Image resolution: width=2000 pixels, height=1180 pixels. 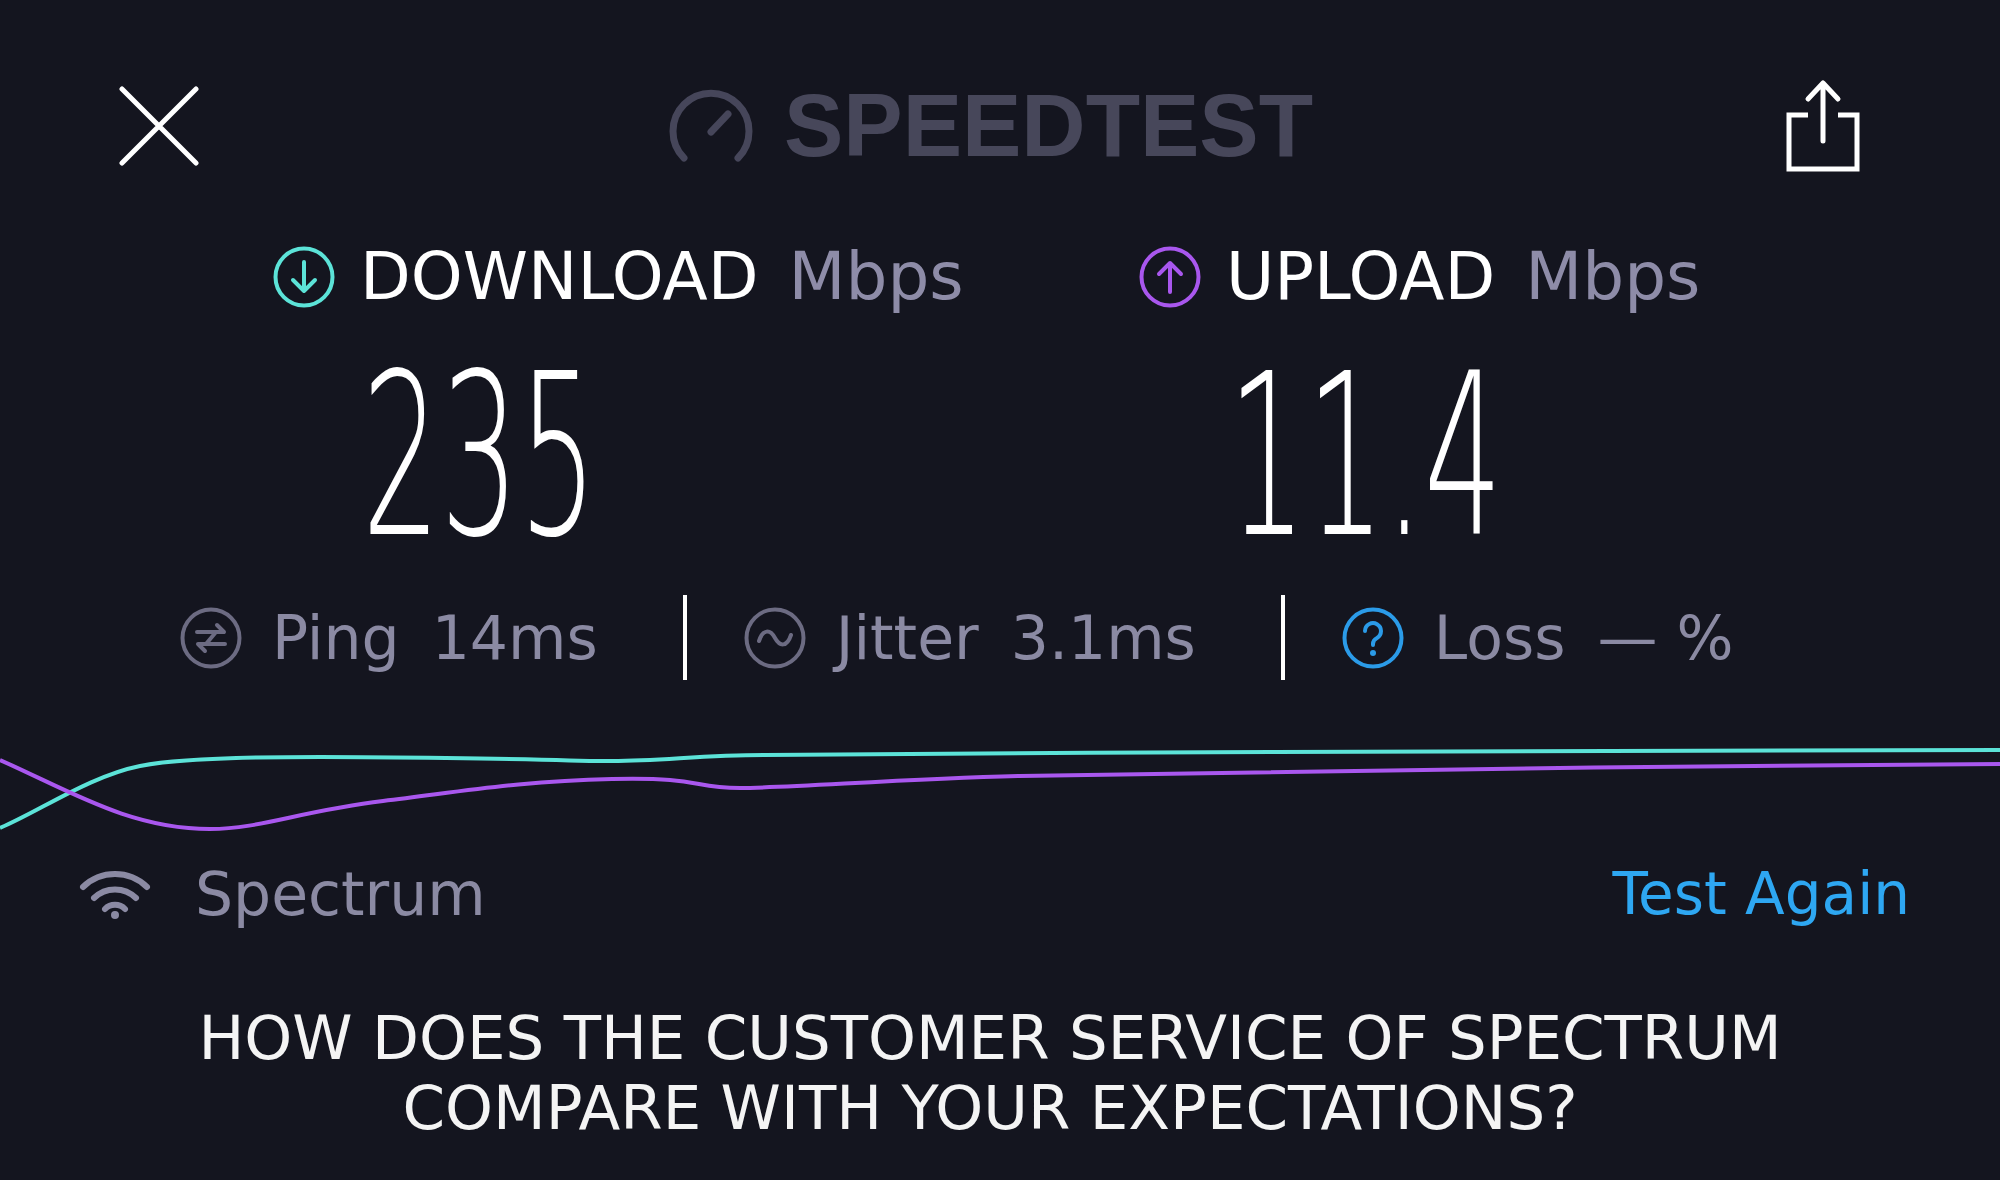 What do you see at coordinates (1365, 457) in the screenshot?
I see `speed-value: 11.4` at bounding box center [1365, 457].